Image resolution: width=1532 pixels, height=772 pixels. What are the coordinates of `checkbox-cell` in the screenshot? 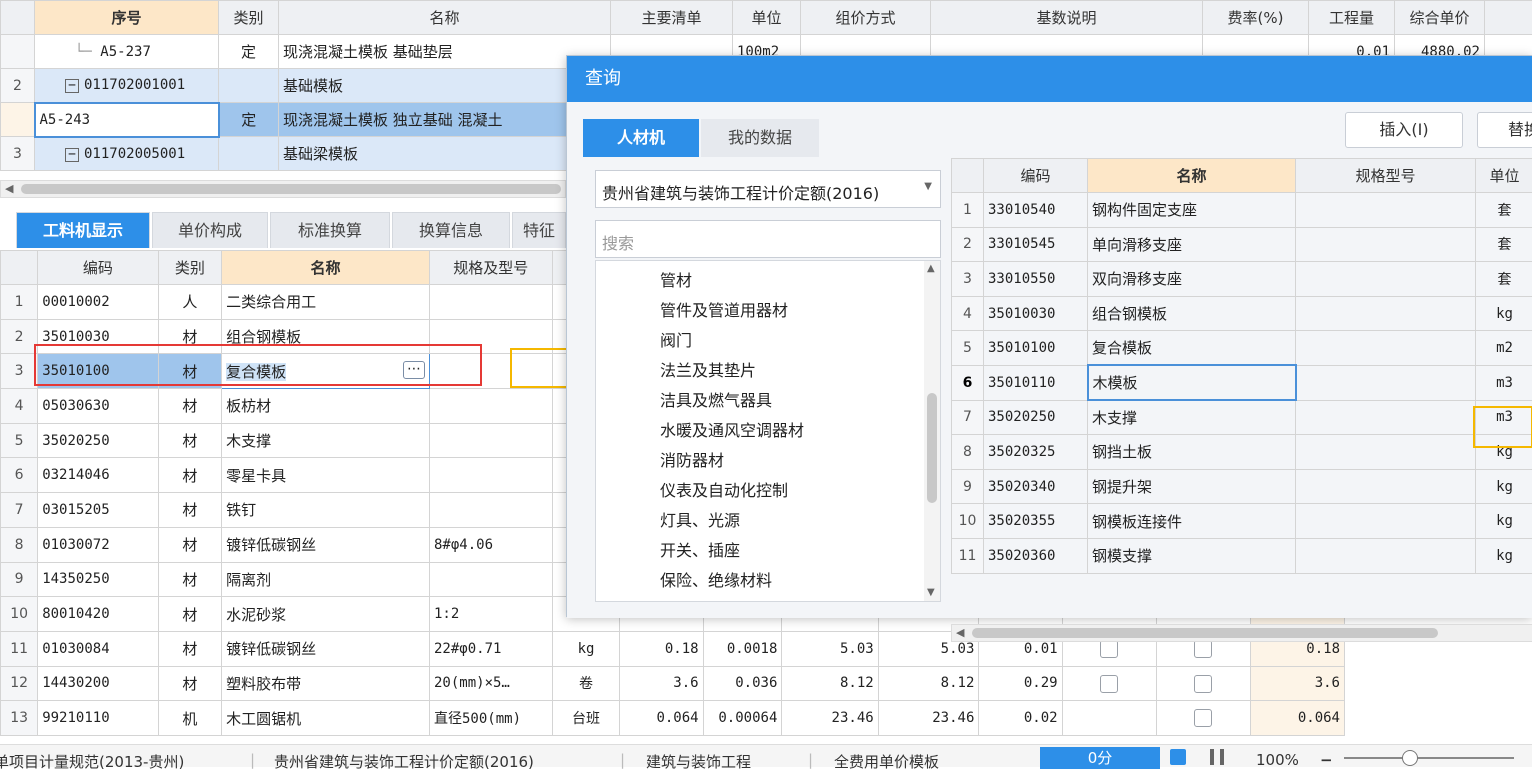 It's located at (1203, 718).